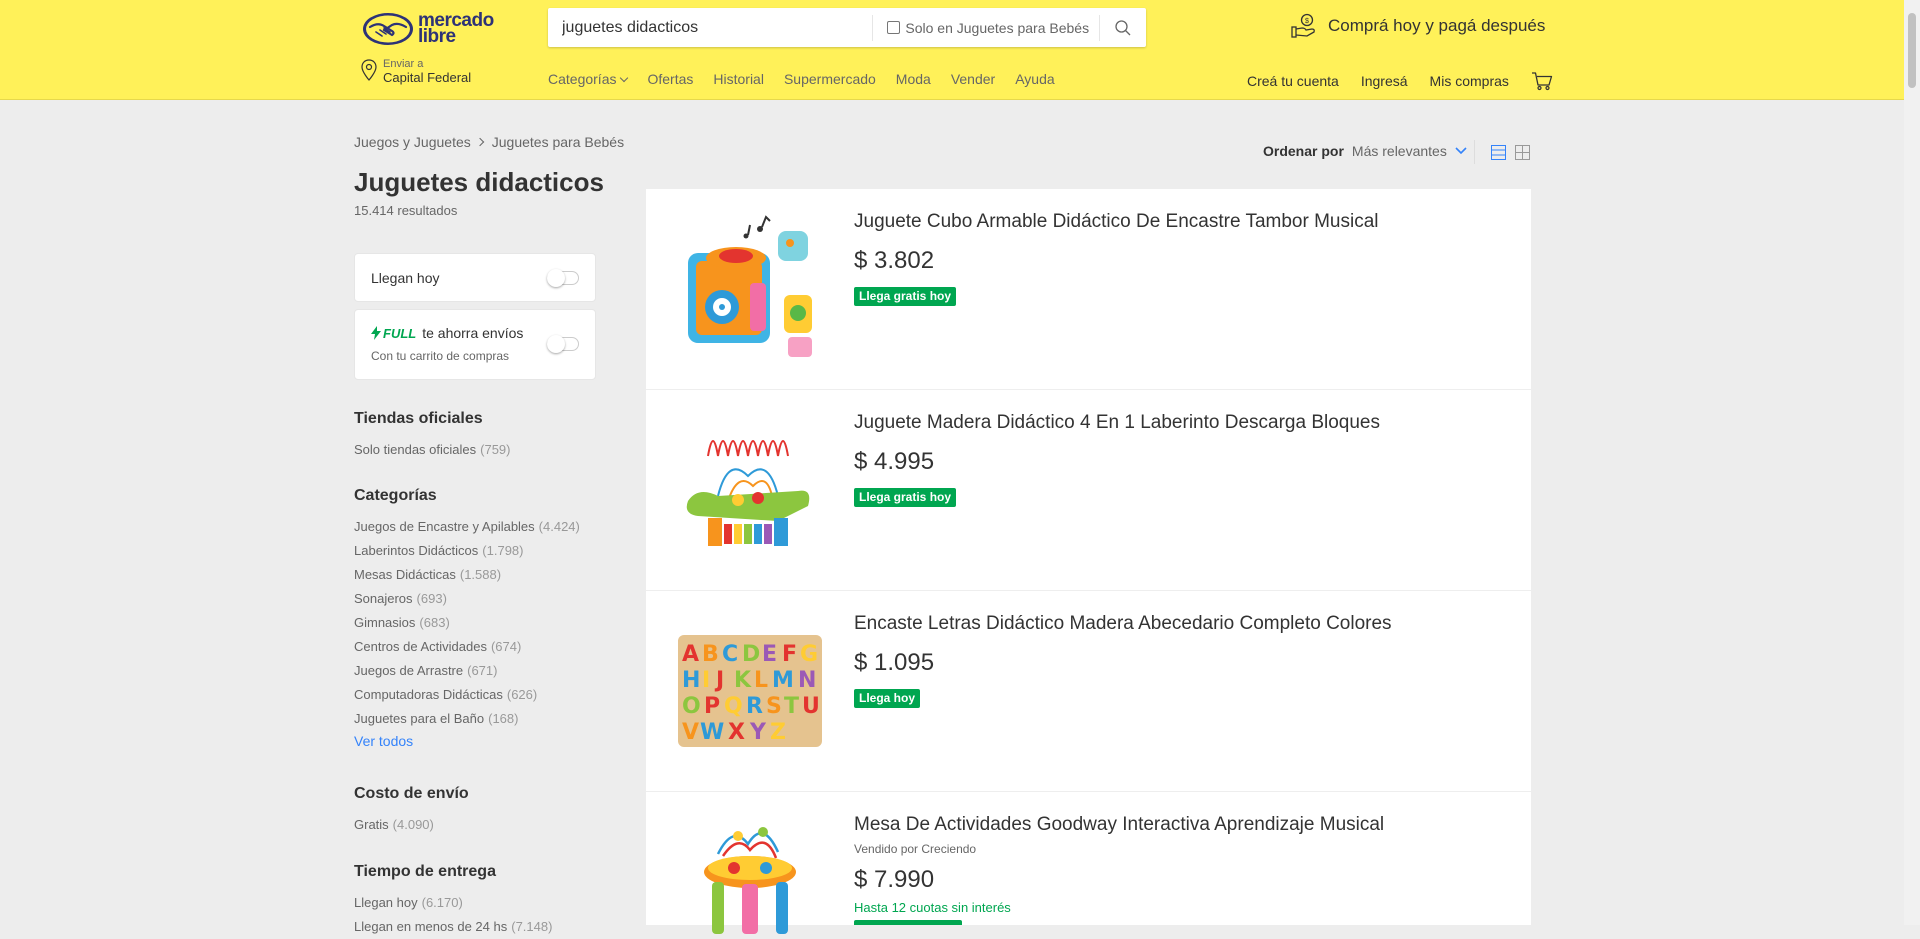  I want to click on category-item: Juegos de Arrastre (671), so click(467, 671).